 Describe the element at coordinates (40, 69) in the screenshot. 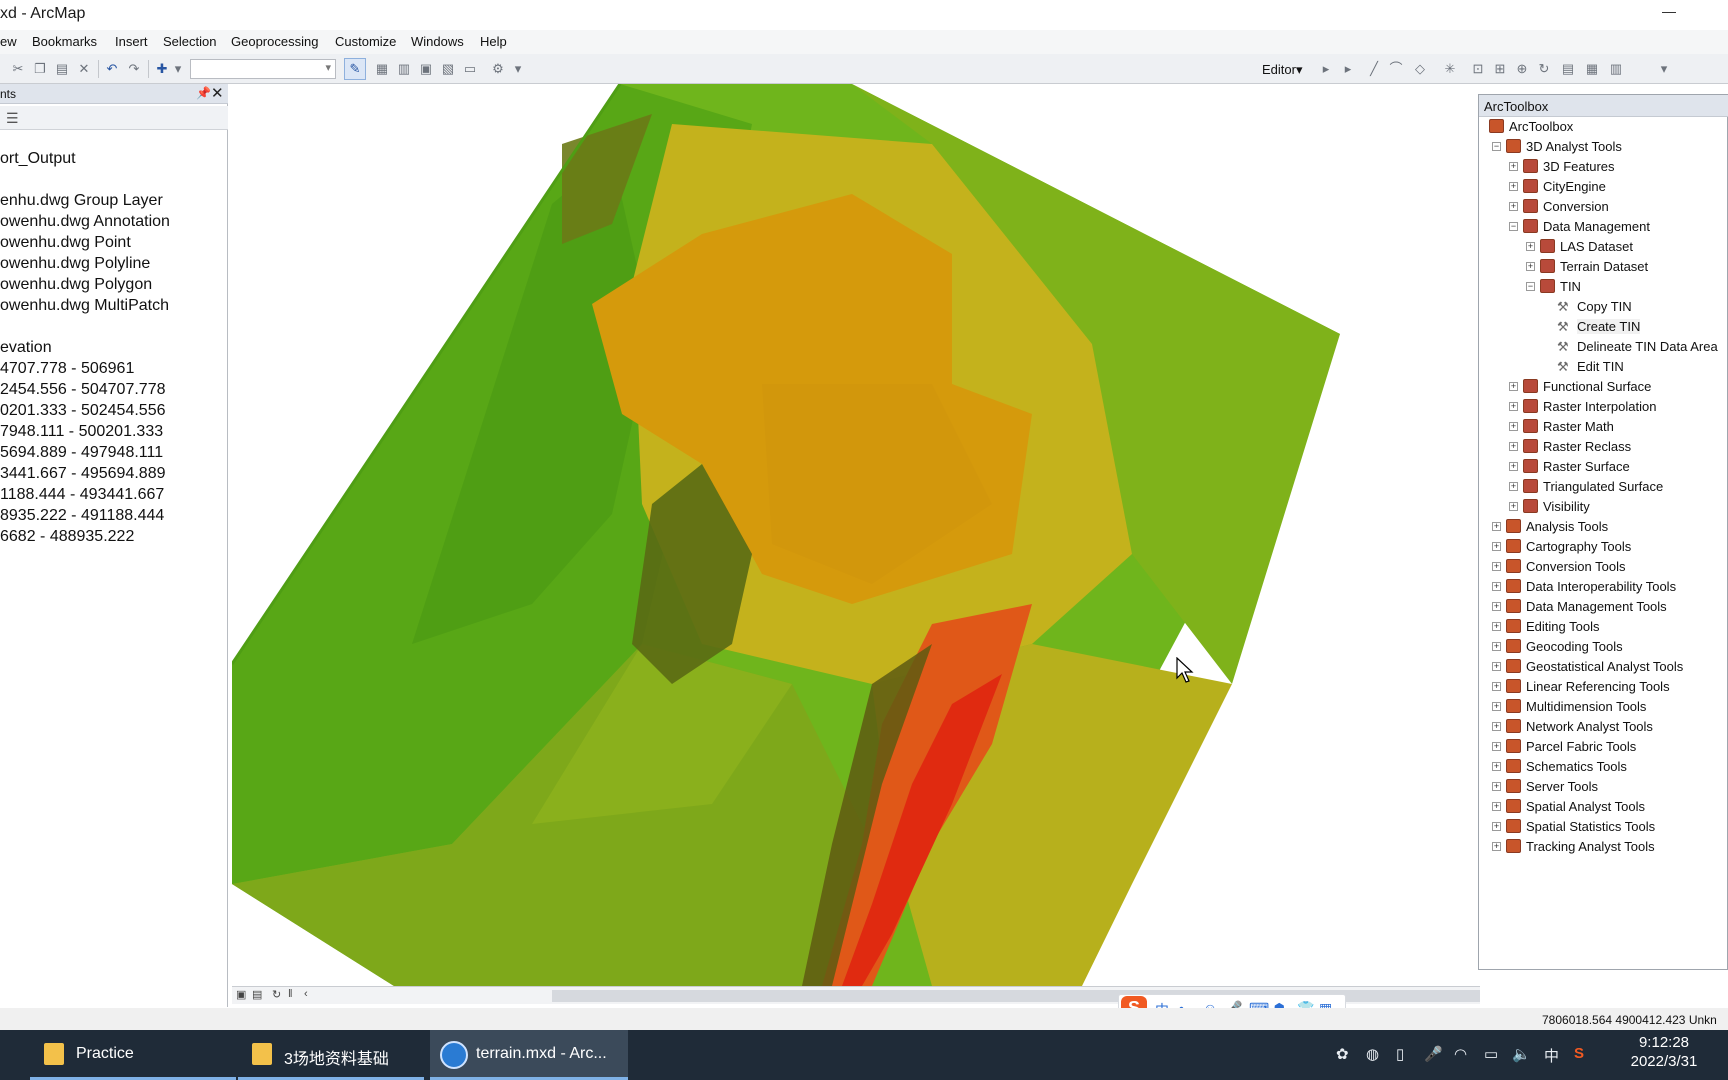

I see `copy-icon: ❐` at that location.